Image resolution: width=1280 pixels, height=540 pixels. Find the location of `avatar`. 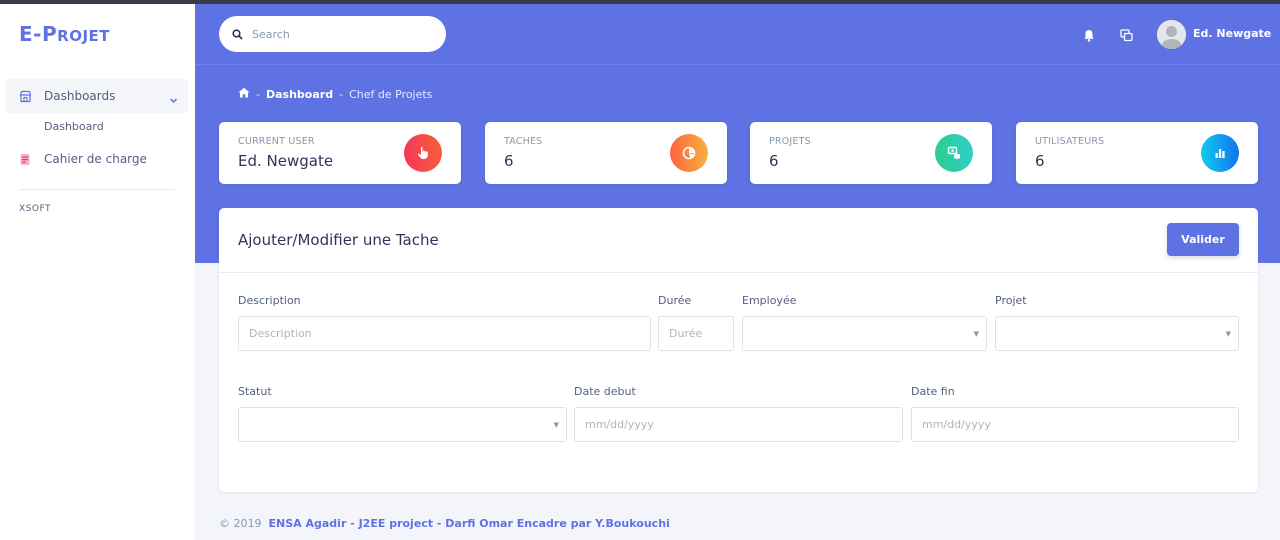

avatar is located at coordinates (1171, 34).